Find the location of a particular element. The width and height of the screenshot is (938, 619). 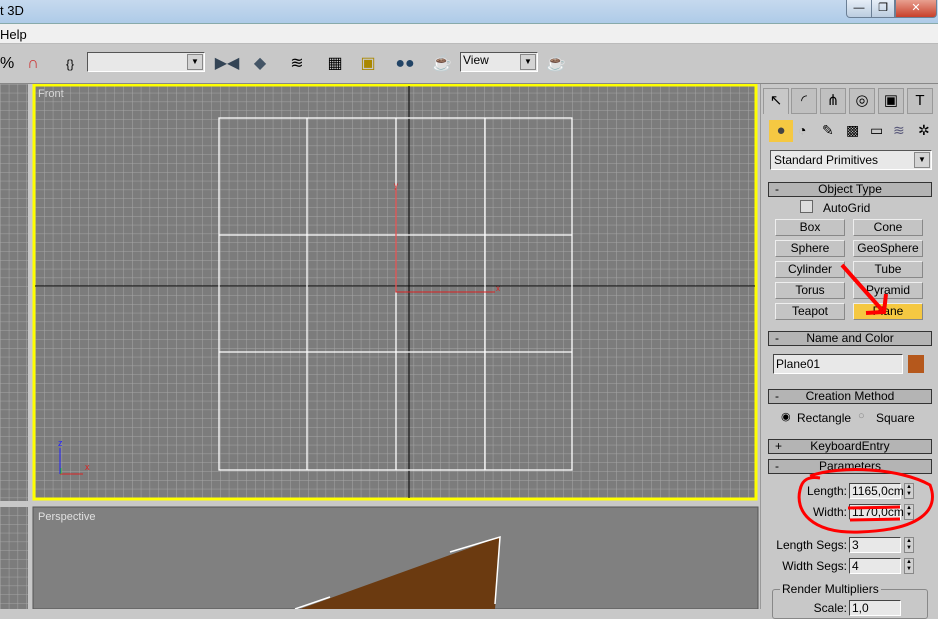

box-button: Box is located at coordinates (810, 227).